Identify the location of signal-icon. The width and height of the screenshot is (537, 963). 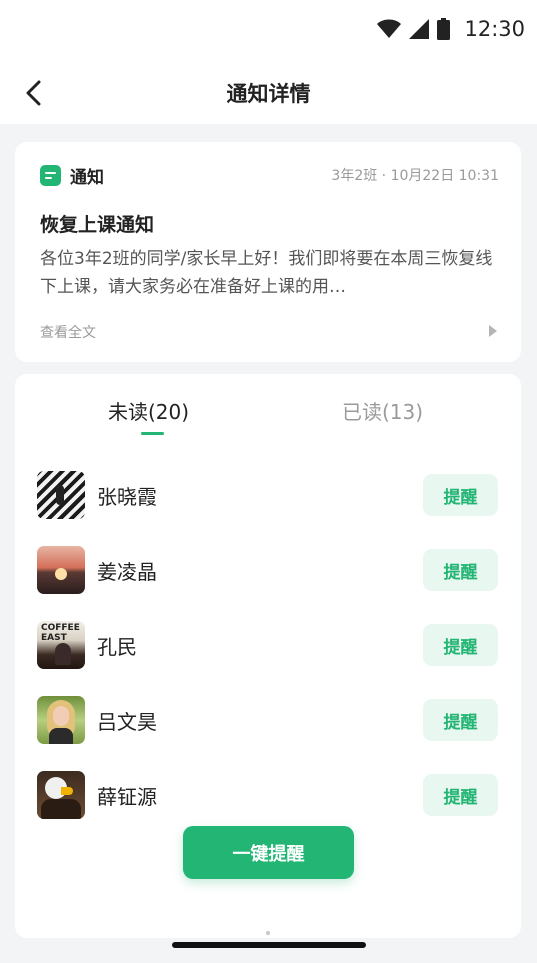
(419, 29).